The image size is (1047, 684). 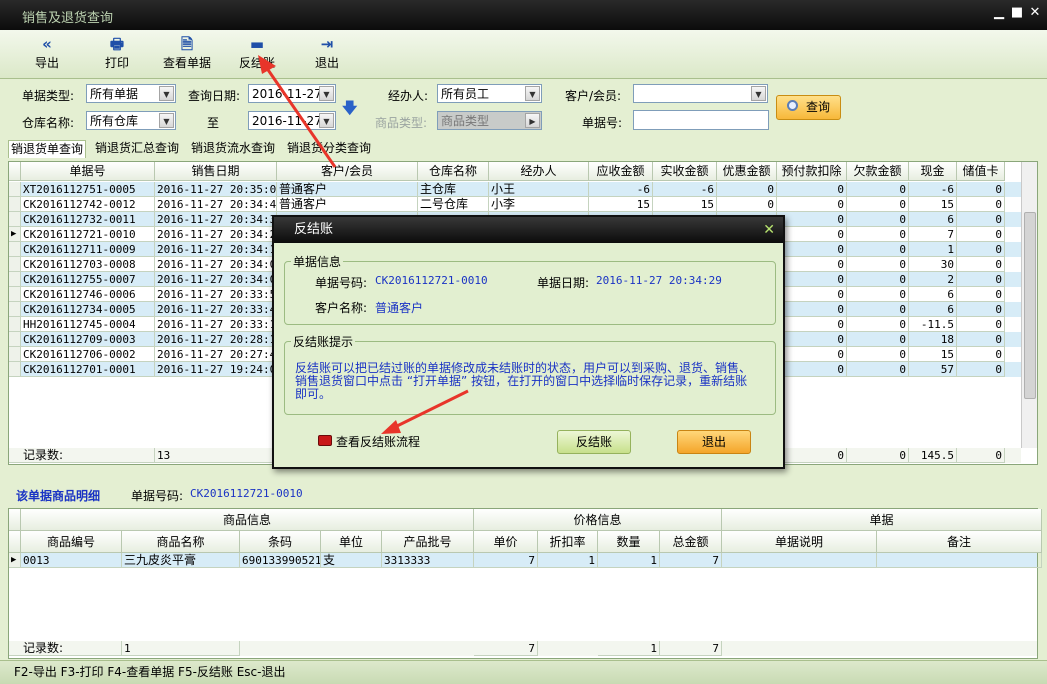 I want to click on column-header: 经办人, so click(x=539, y=171).